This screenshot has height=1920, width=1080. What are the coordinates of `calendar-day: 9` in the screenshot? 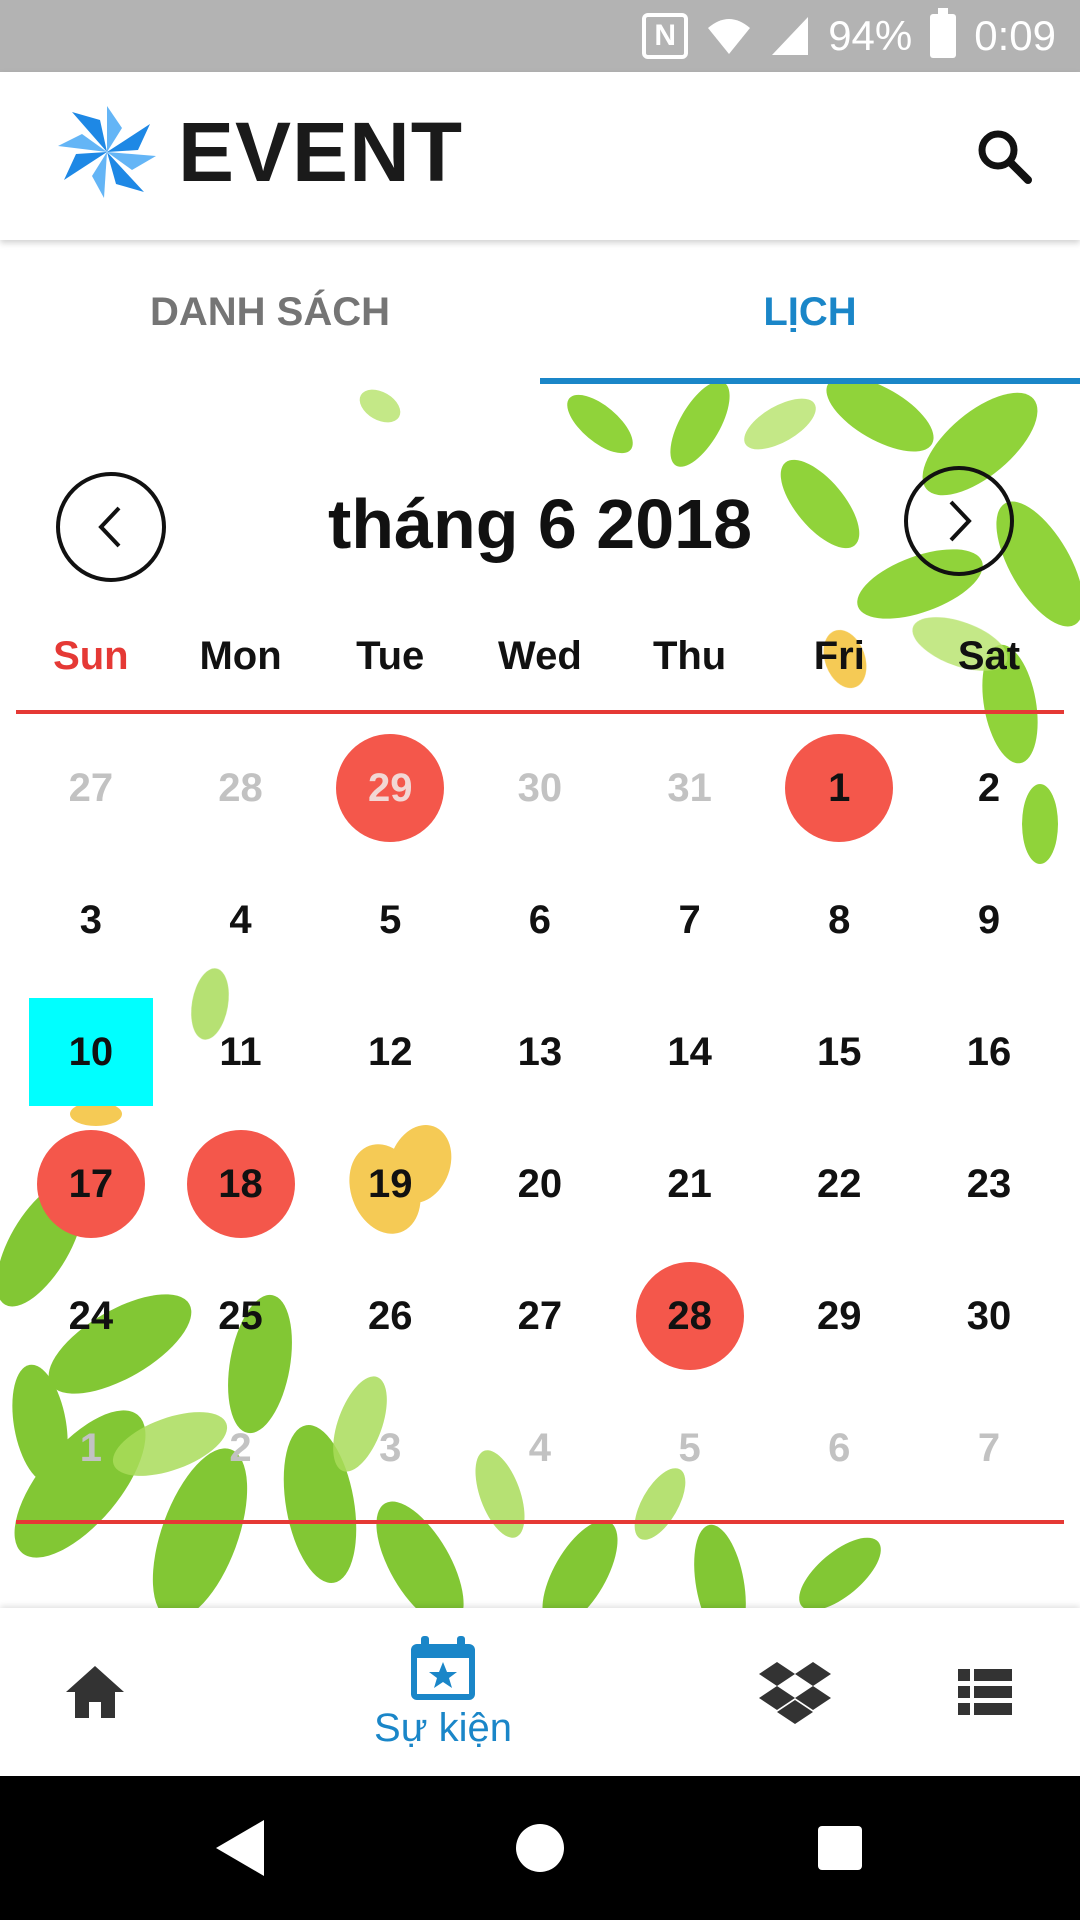 It's located at (989, 920).